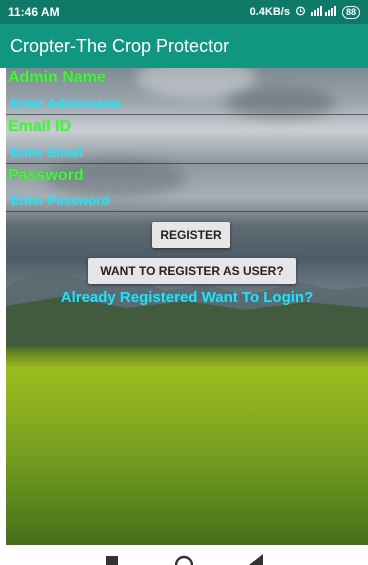 The image size is (368, 565). What do you see at coordinates (120, 45) in the screenshot?
I see `app-title: Cropter-The Crop Protector` at bounding box center [120, 45].